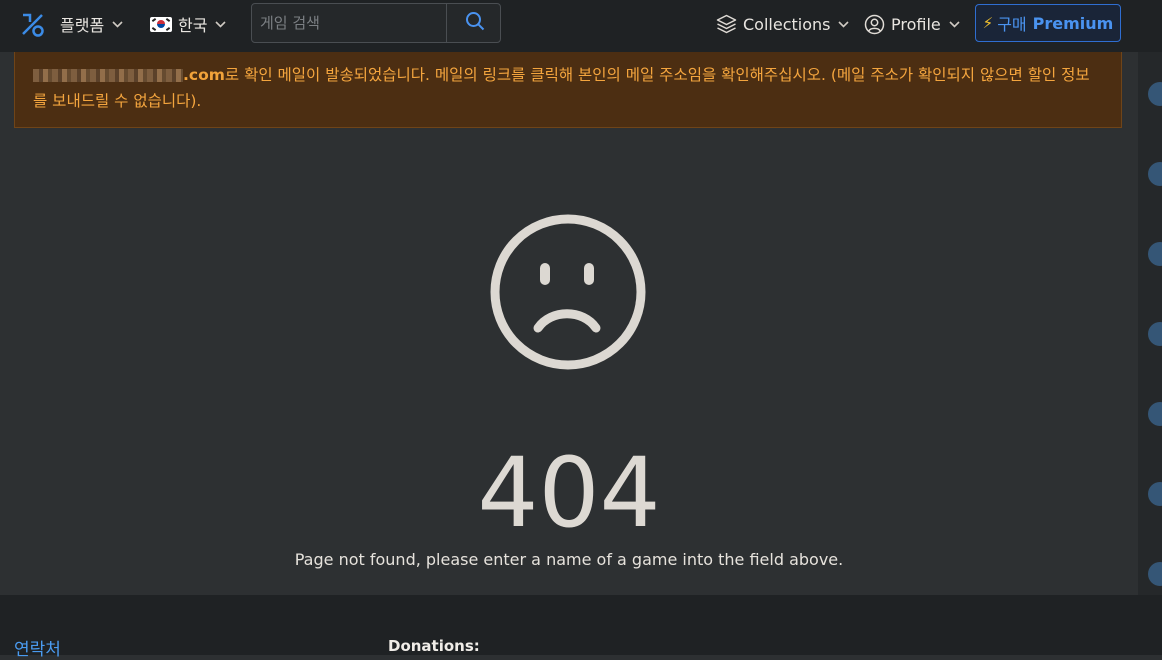  I want to click on profile-dropdown: Profile, so click(912, 24).